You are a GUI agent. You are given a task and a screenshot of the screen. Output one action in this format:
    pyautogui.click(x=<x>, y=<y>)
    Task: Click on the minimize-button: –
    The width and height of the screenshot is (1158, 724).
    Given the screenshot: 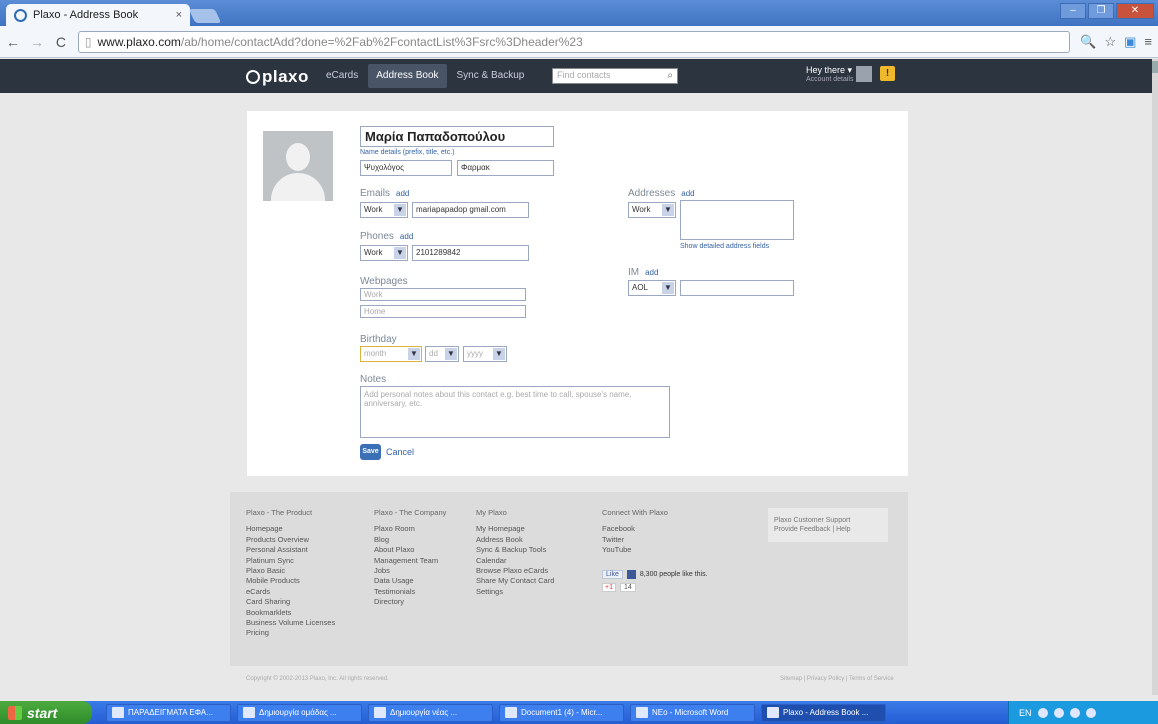 What is the action you would take?
    pyautogui.click(x=1073, y=11)
    